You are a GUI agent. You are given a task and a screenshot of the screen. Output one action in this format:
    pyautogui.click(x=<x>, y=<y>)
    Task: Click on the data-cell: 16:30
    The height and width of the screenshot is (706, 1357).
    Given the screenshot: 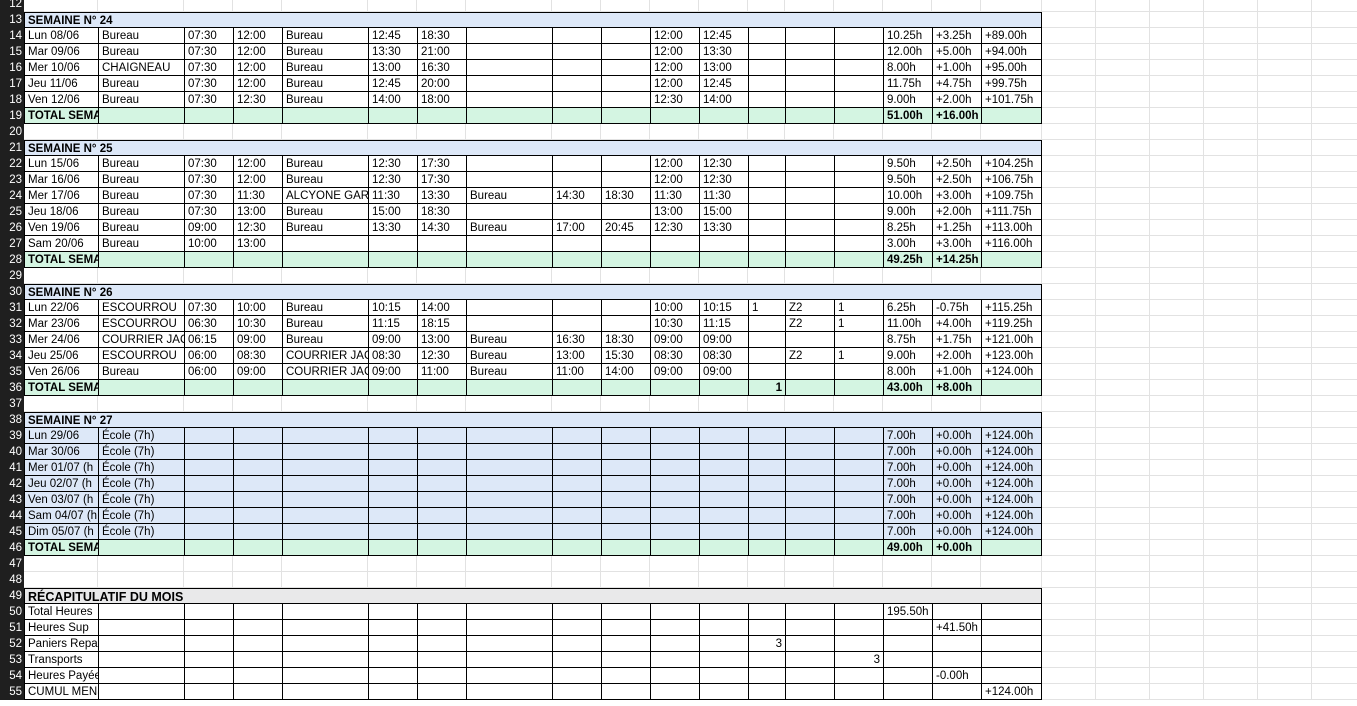 What is the action you would take?
    pyautogui.click(x=441, y=68)
    